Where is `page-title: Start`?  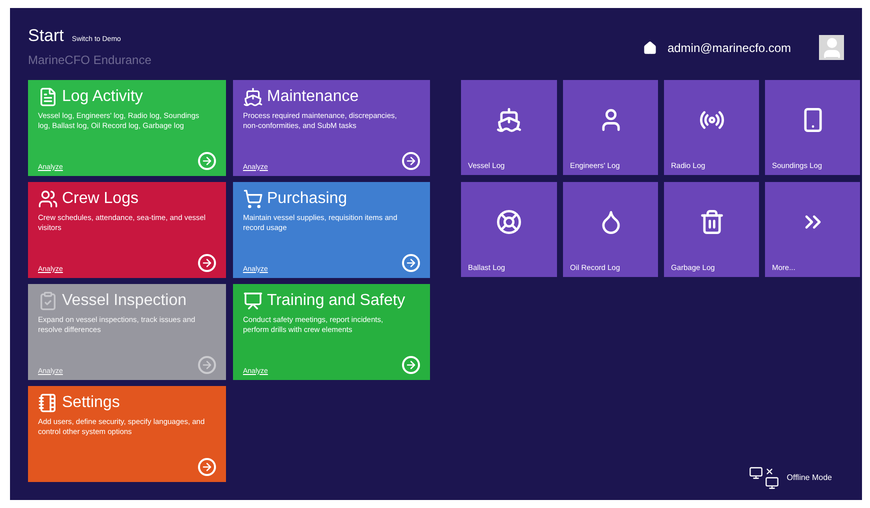 page-title: Start is located at coordinates (46, 36).